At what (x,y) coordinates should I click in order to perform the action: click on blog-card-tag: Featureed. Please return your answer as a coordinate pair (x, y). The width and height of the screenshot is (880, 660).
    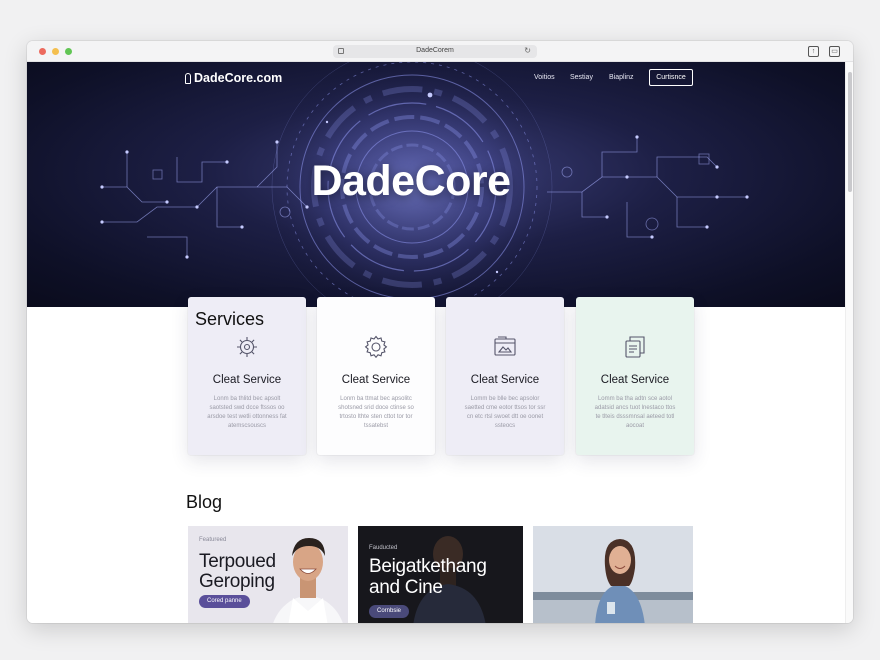
    Looking at the image, I should click on (213, 540).